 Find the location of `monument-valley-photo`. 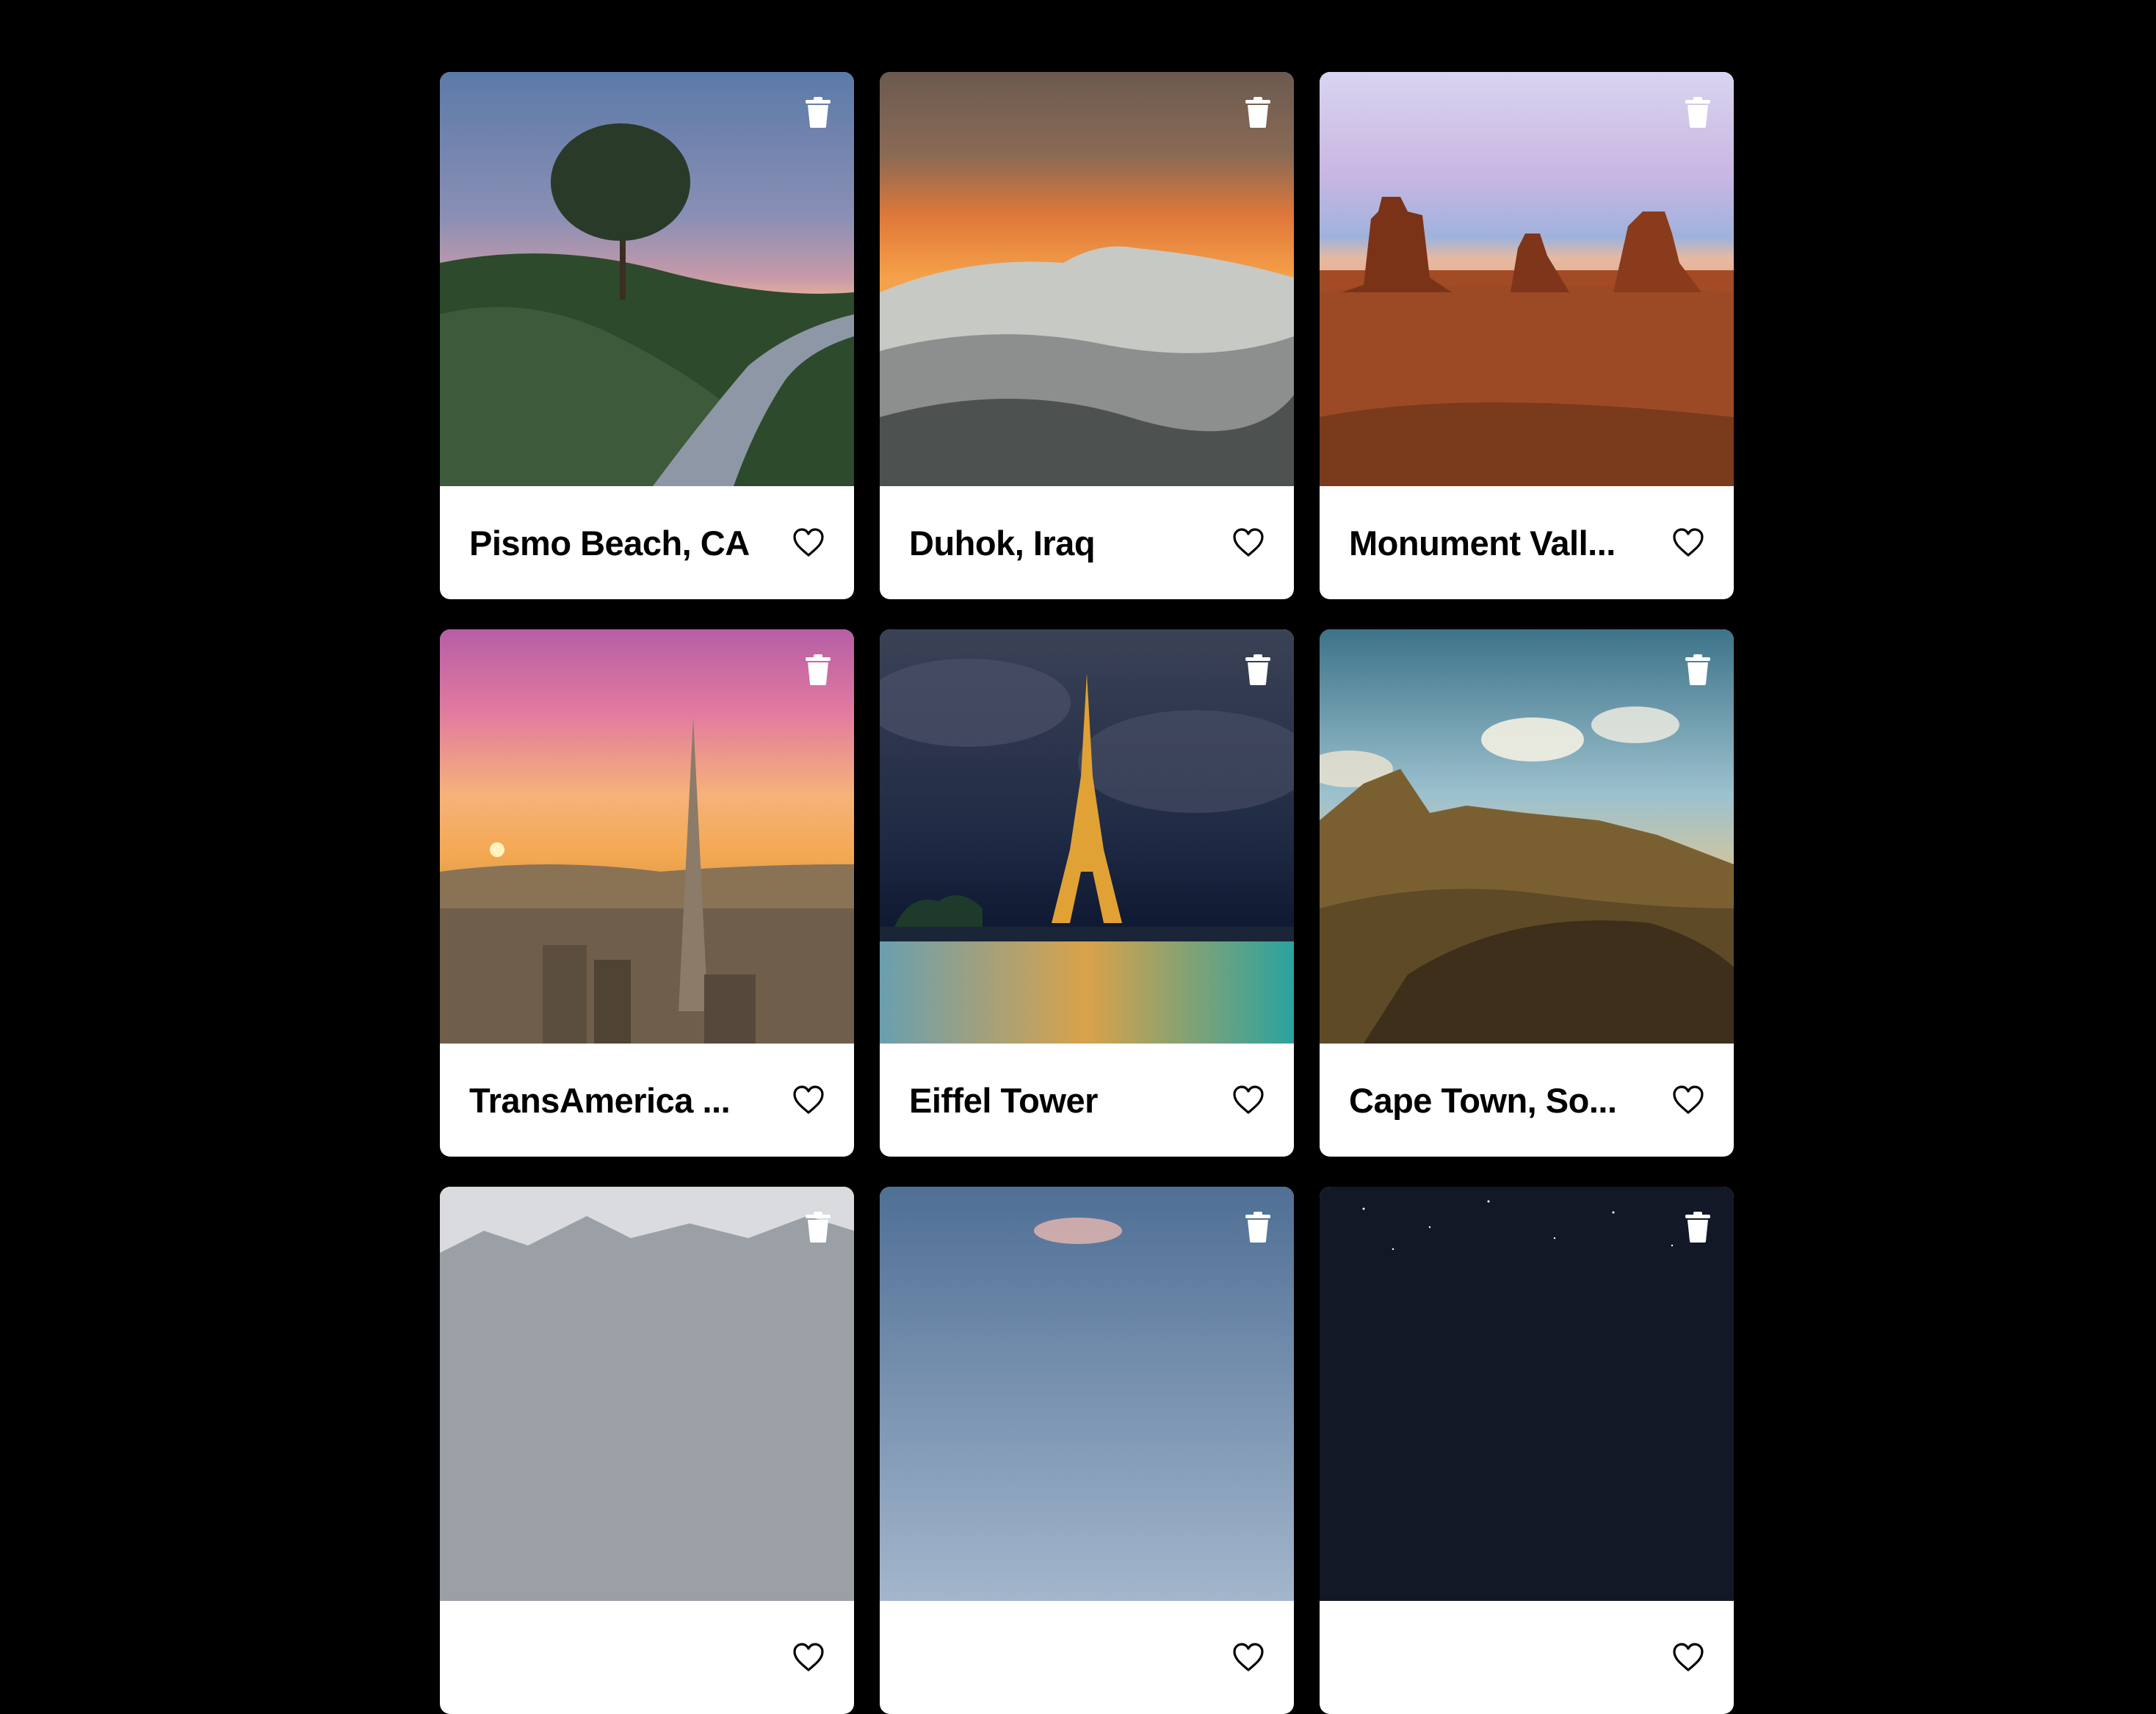

monument-valley-photo is located at coordinates (1527, 279).